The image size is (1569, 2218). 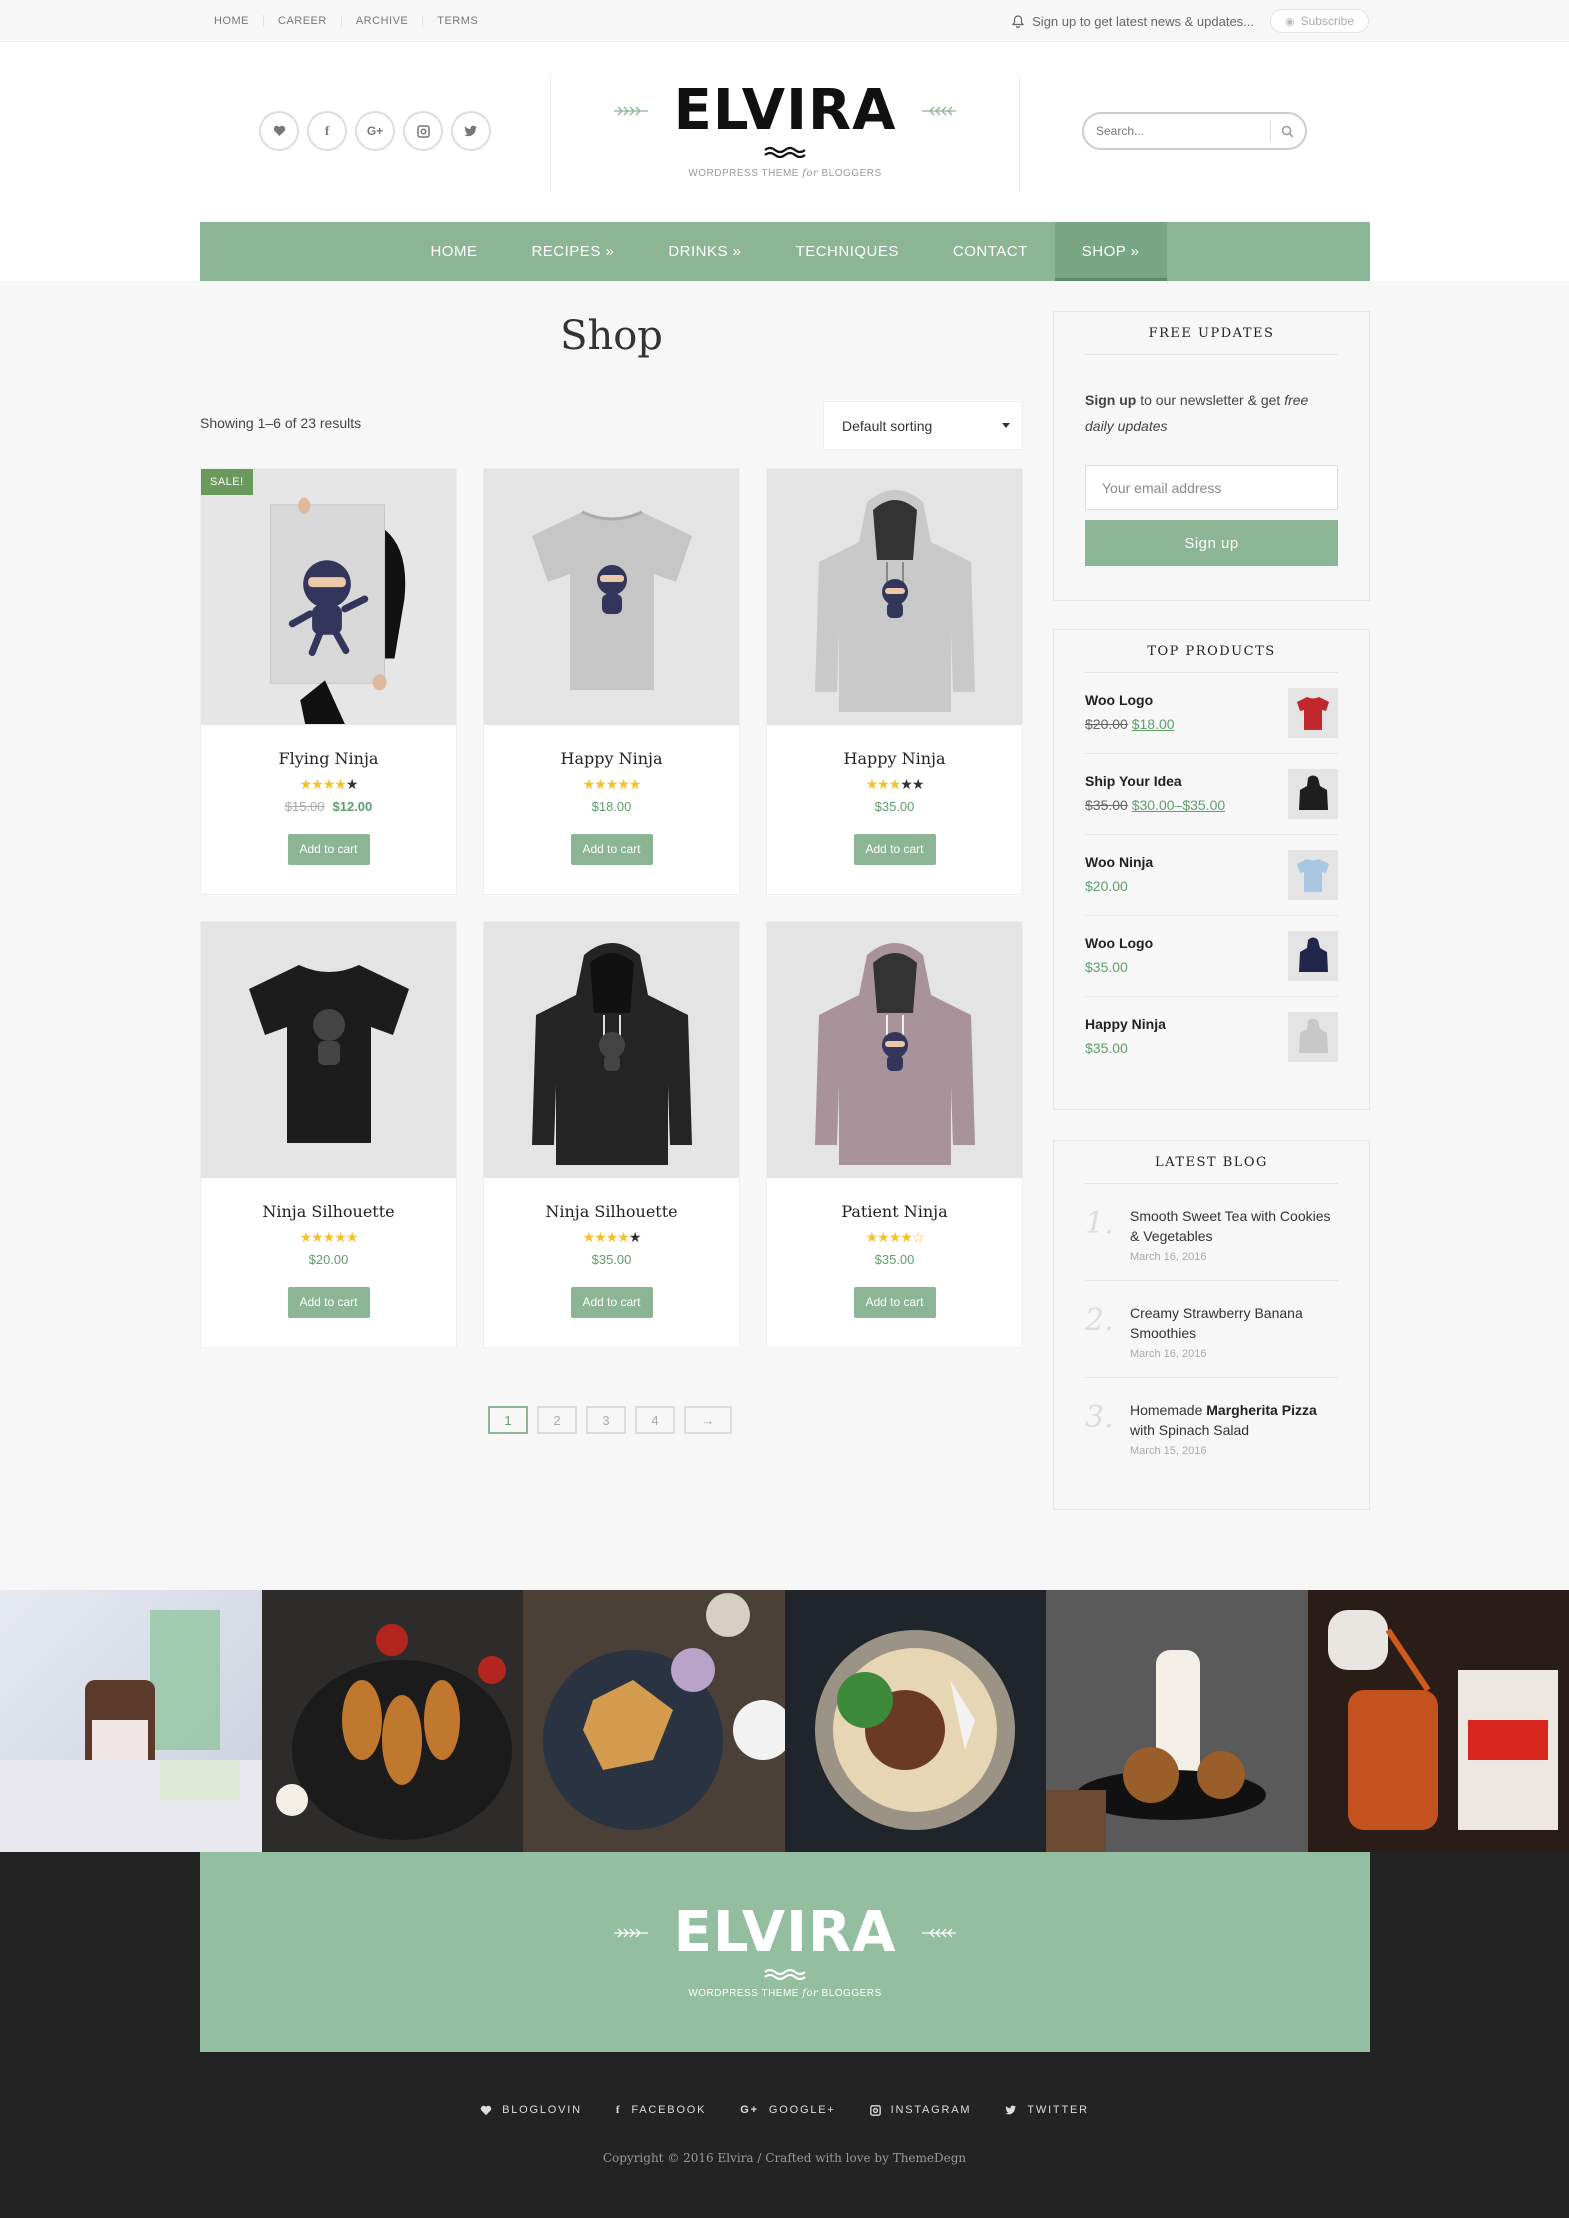 I want to click on footer-link-bloglovin: BLOGLOVIN, so click(x=531, y=2110).